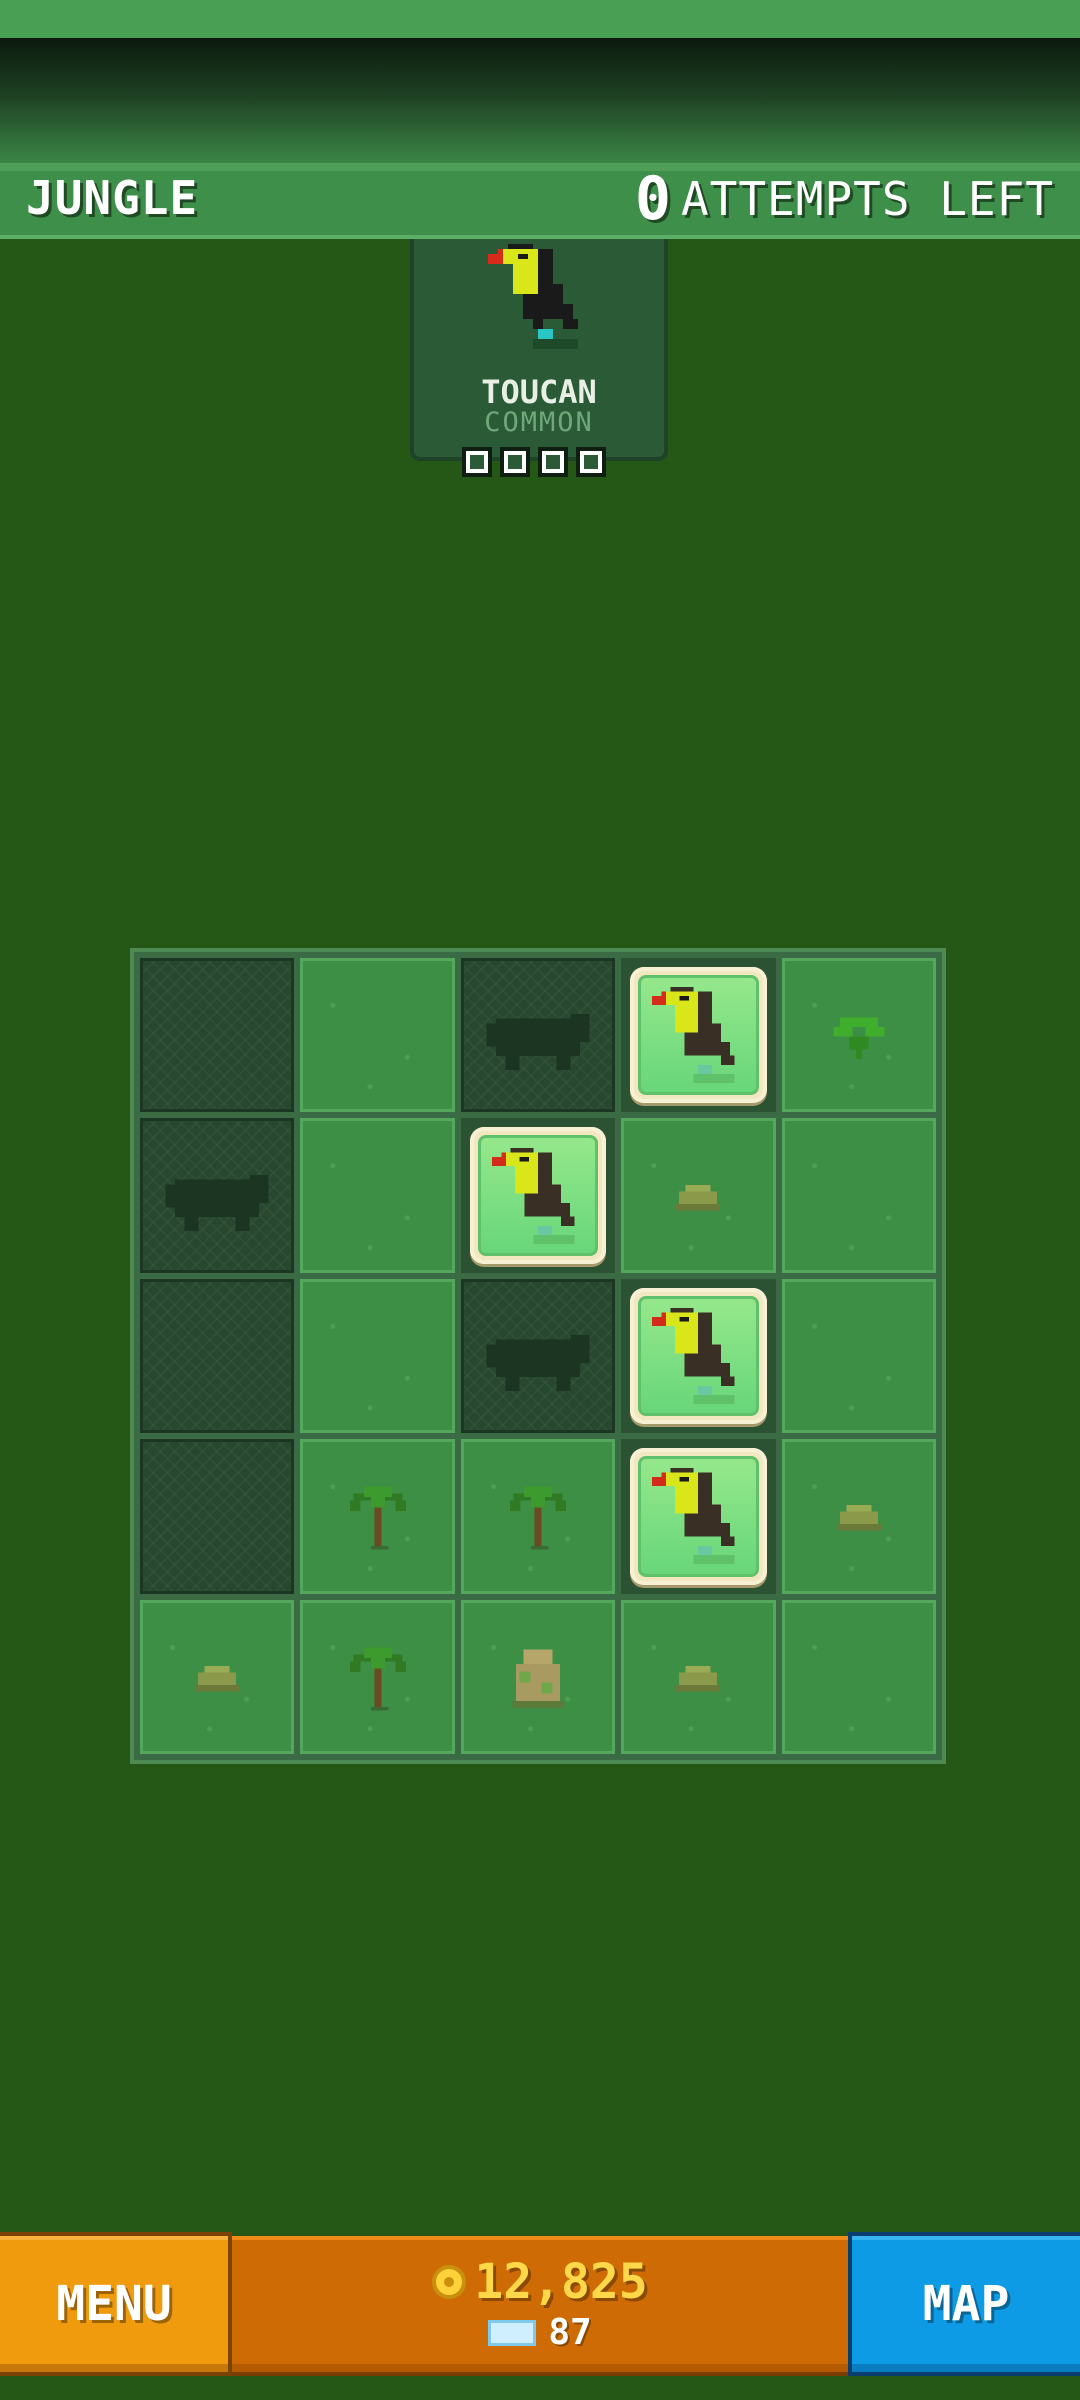 This screenshot has width=1080, height=2400. I want to click on animal-rarity: COMMON, so click(539, 422).